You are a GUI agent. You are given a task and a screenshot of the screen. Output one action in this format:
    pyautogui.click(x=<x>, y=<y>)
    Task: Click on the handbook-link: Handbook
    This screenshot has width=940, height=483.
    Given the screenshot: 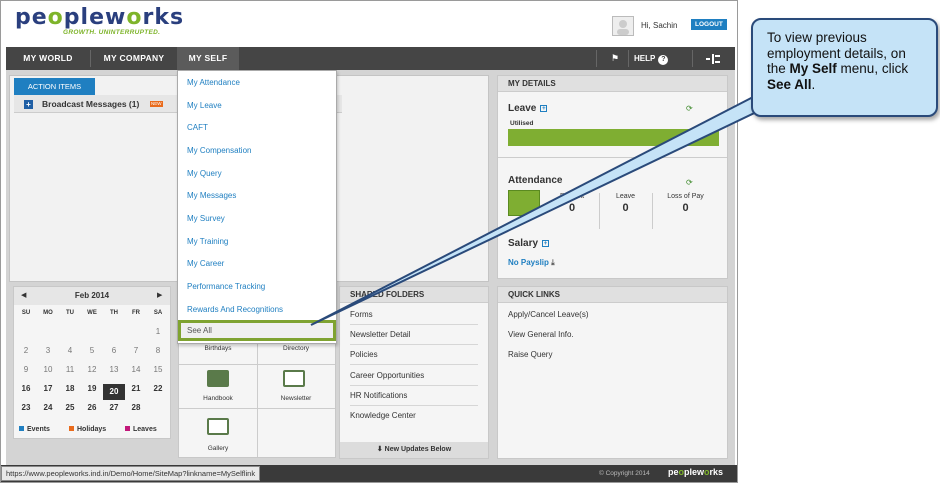 What is the action you would take?
    pyautogui.click(x=218, y=398)
    